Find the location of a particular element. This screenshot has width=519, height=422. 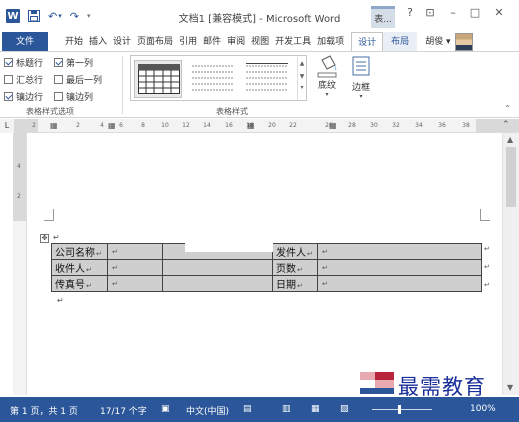

scroll-thumb is located at coordinates (511, 177).